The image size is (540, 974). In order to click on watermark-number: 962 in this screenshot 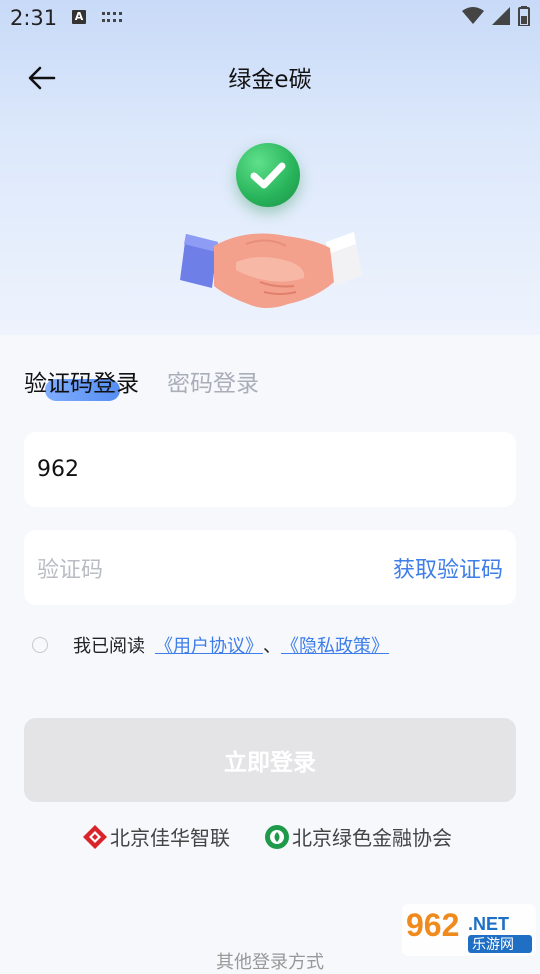, I will do `click(432, 925)`.